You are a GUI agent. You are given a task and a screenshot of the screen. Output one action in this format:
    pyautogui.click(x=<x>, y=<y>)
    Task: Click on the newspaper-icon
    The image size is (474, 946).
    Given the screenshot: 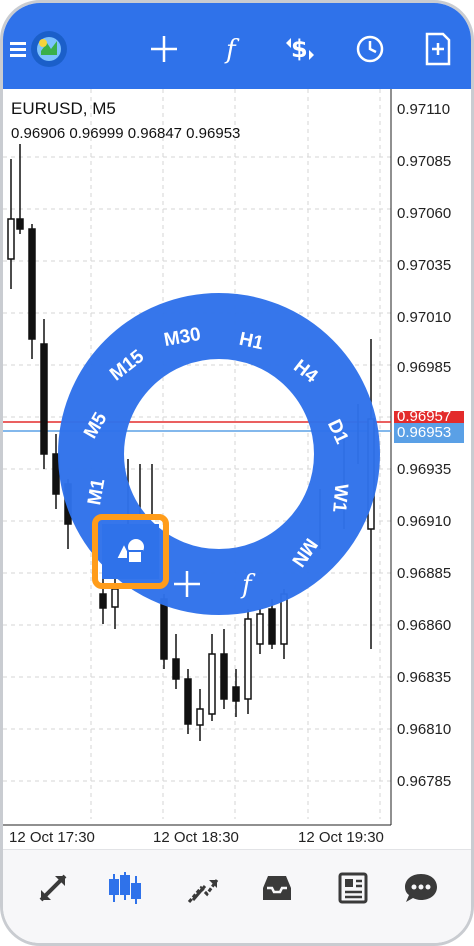 What is the action you would take?
    pyautogui.click(x=352, y=888)
    